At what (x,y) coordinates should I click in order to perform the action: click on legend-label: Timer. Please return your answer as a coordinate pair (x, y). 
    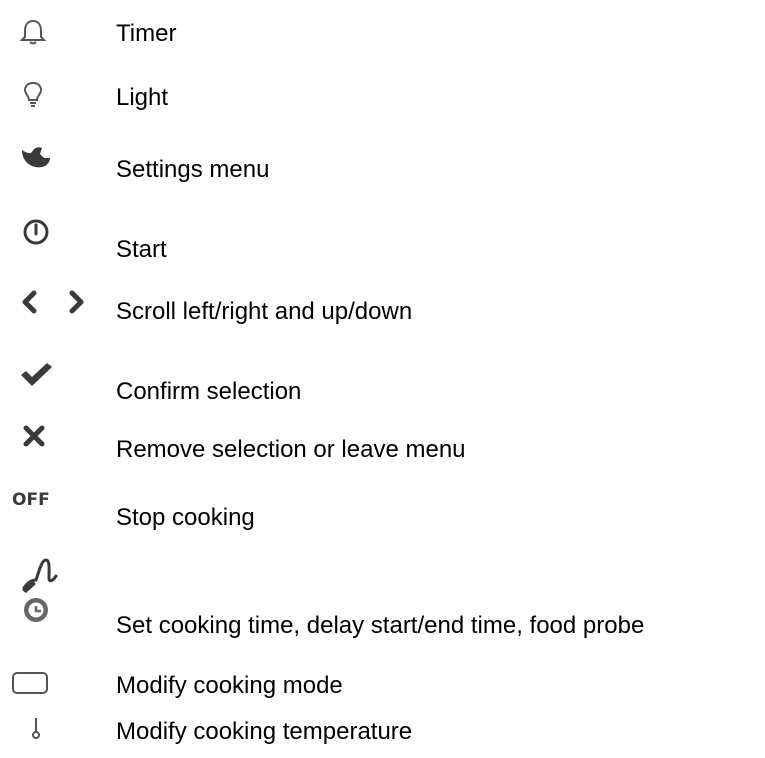
    Looking at the image, I should click on (146, 33).